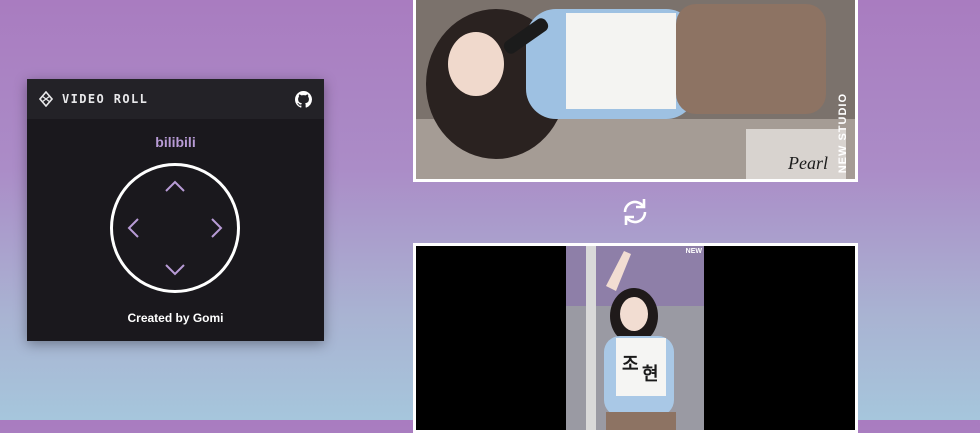 The width and height of the screenshot is (980, 433). I want to click on performer-image: 조 현, so click(635, 338).